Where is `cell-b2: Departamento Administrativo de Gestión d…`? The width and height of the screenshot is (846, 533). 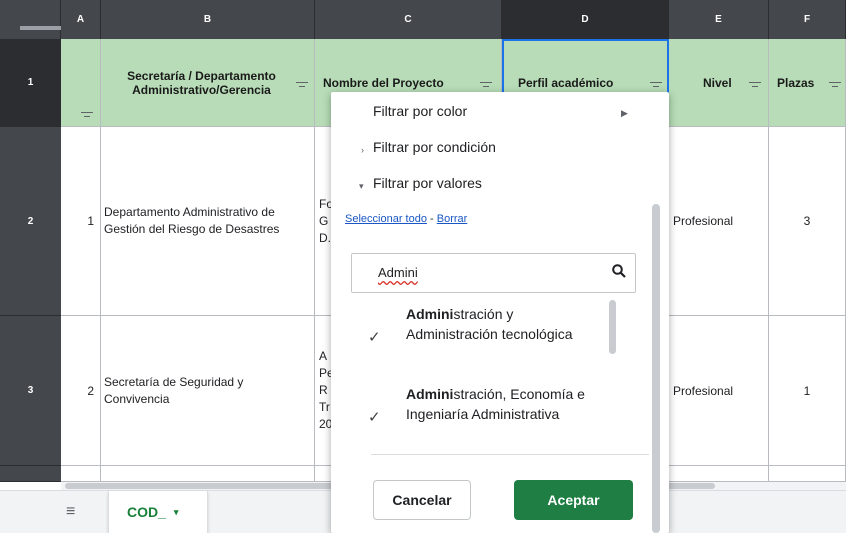 cell-b2: Departamento Administrativo de Gestión d… is located at coordinates (208, 221).